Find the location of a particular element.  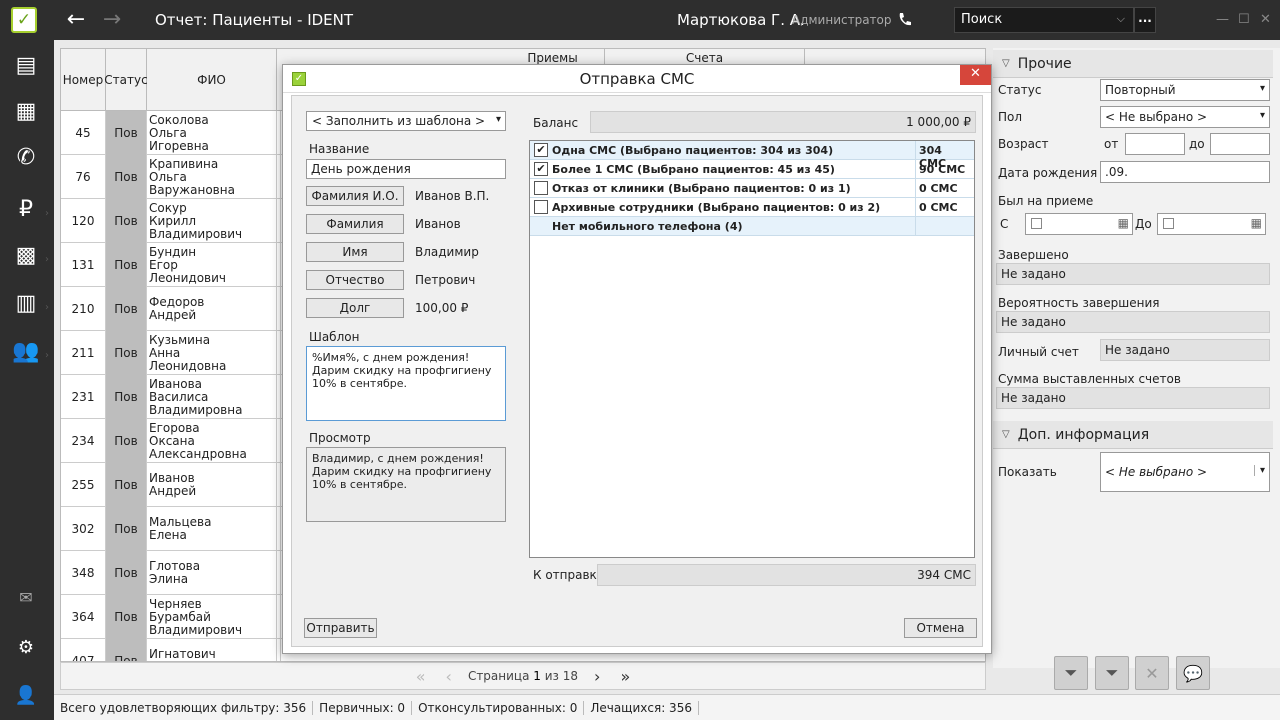

show-select: < Не выбрано > ▾ is located at coordinates (1185, 472).